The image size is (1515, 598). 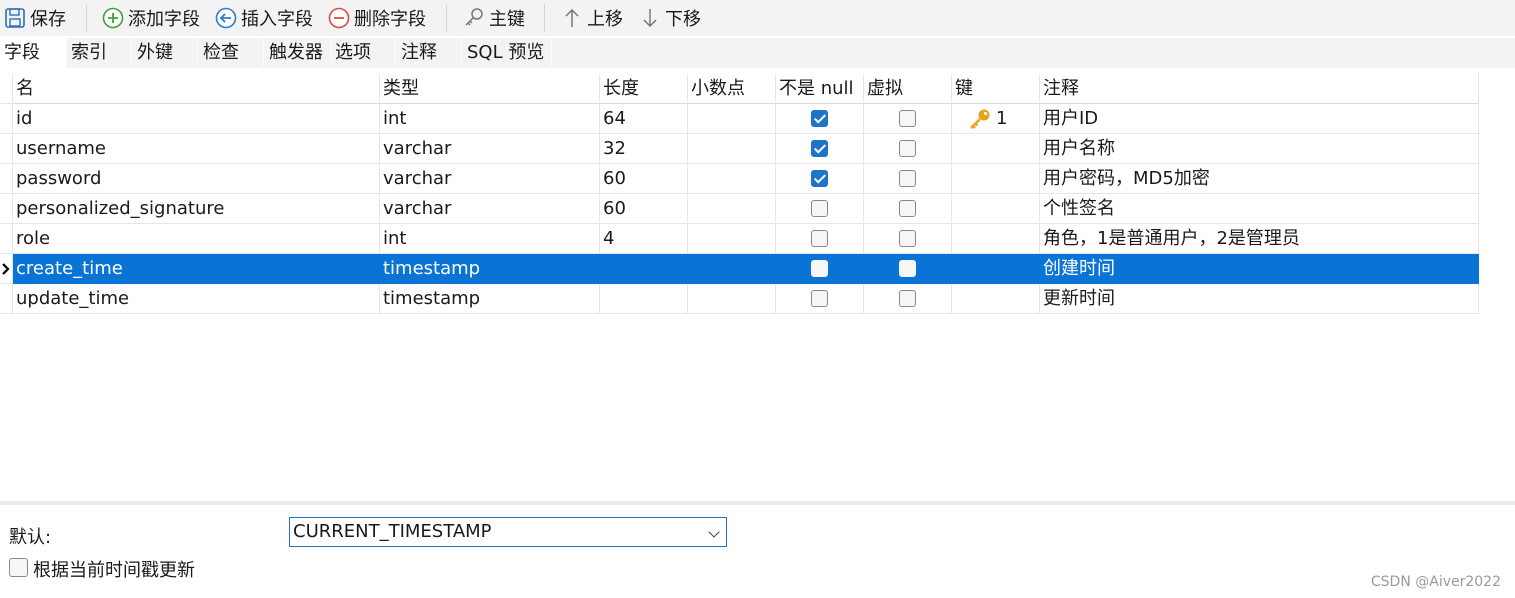 What do you see at coordinates (670, 18) in the screenshot?
I see `move-down-button: 下移` at bounding box center [670, 18].